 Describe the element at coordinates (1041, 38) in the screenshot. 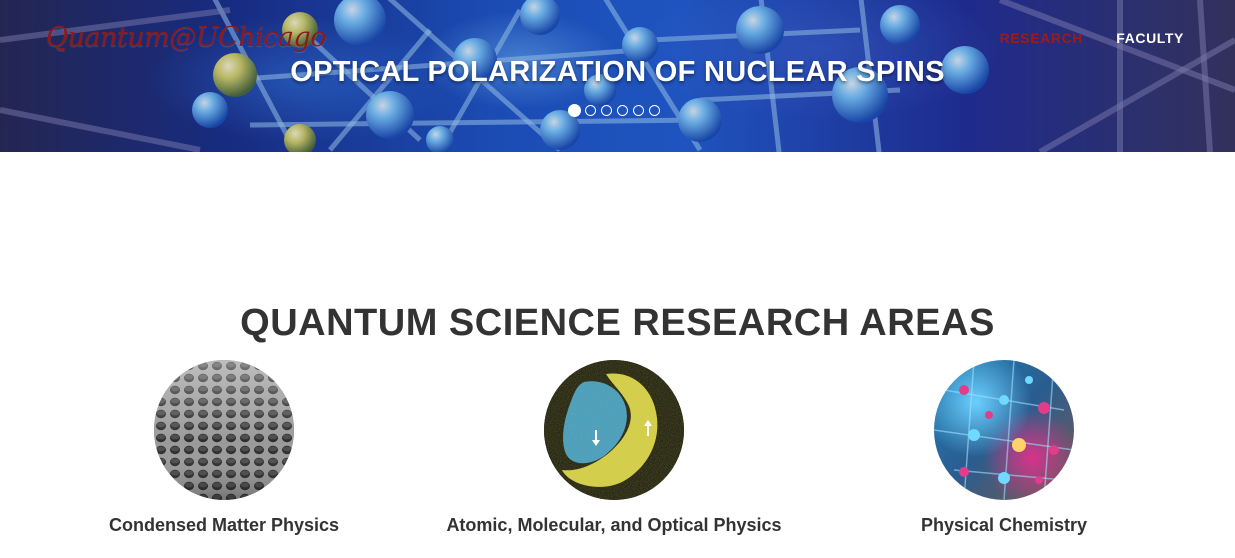

I see `nav-research-link: RESEARCH` at that location.